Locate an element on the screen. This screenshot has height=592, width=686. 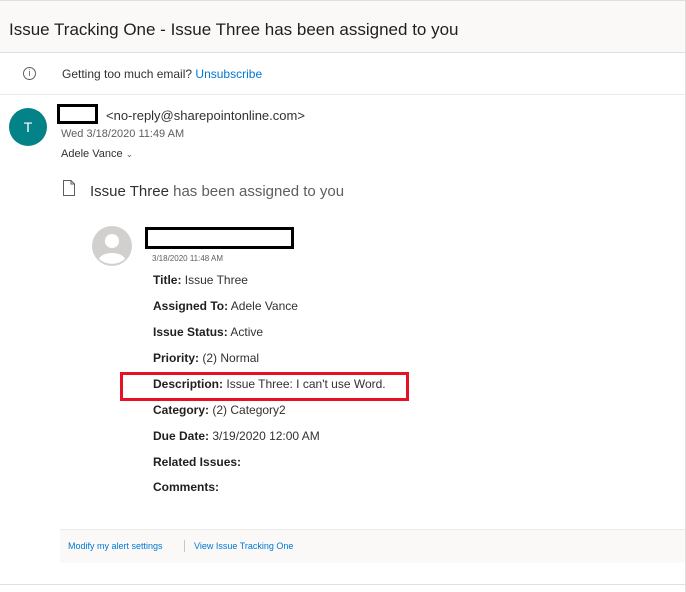
bottom-divider is located at coordinates (342, 584).